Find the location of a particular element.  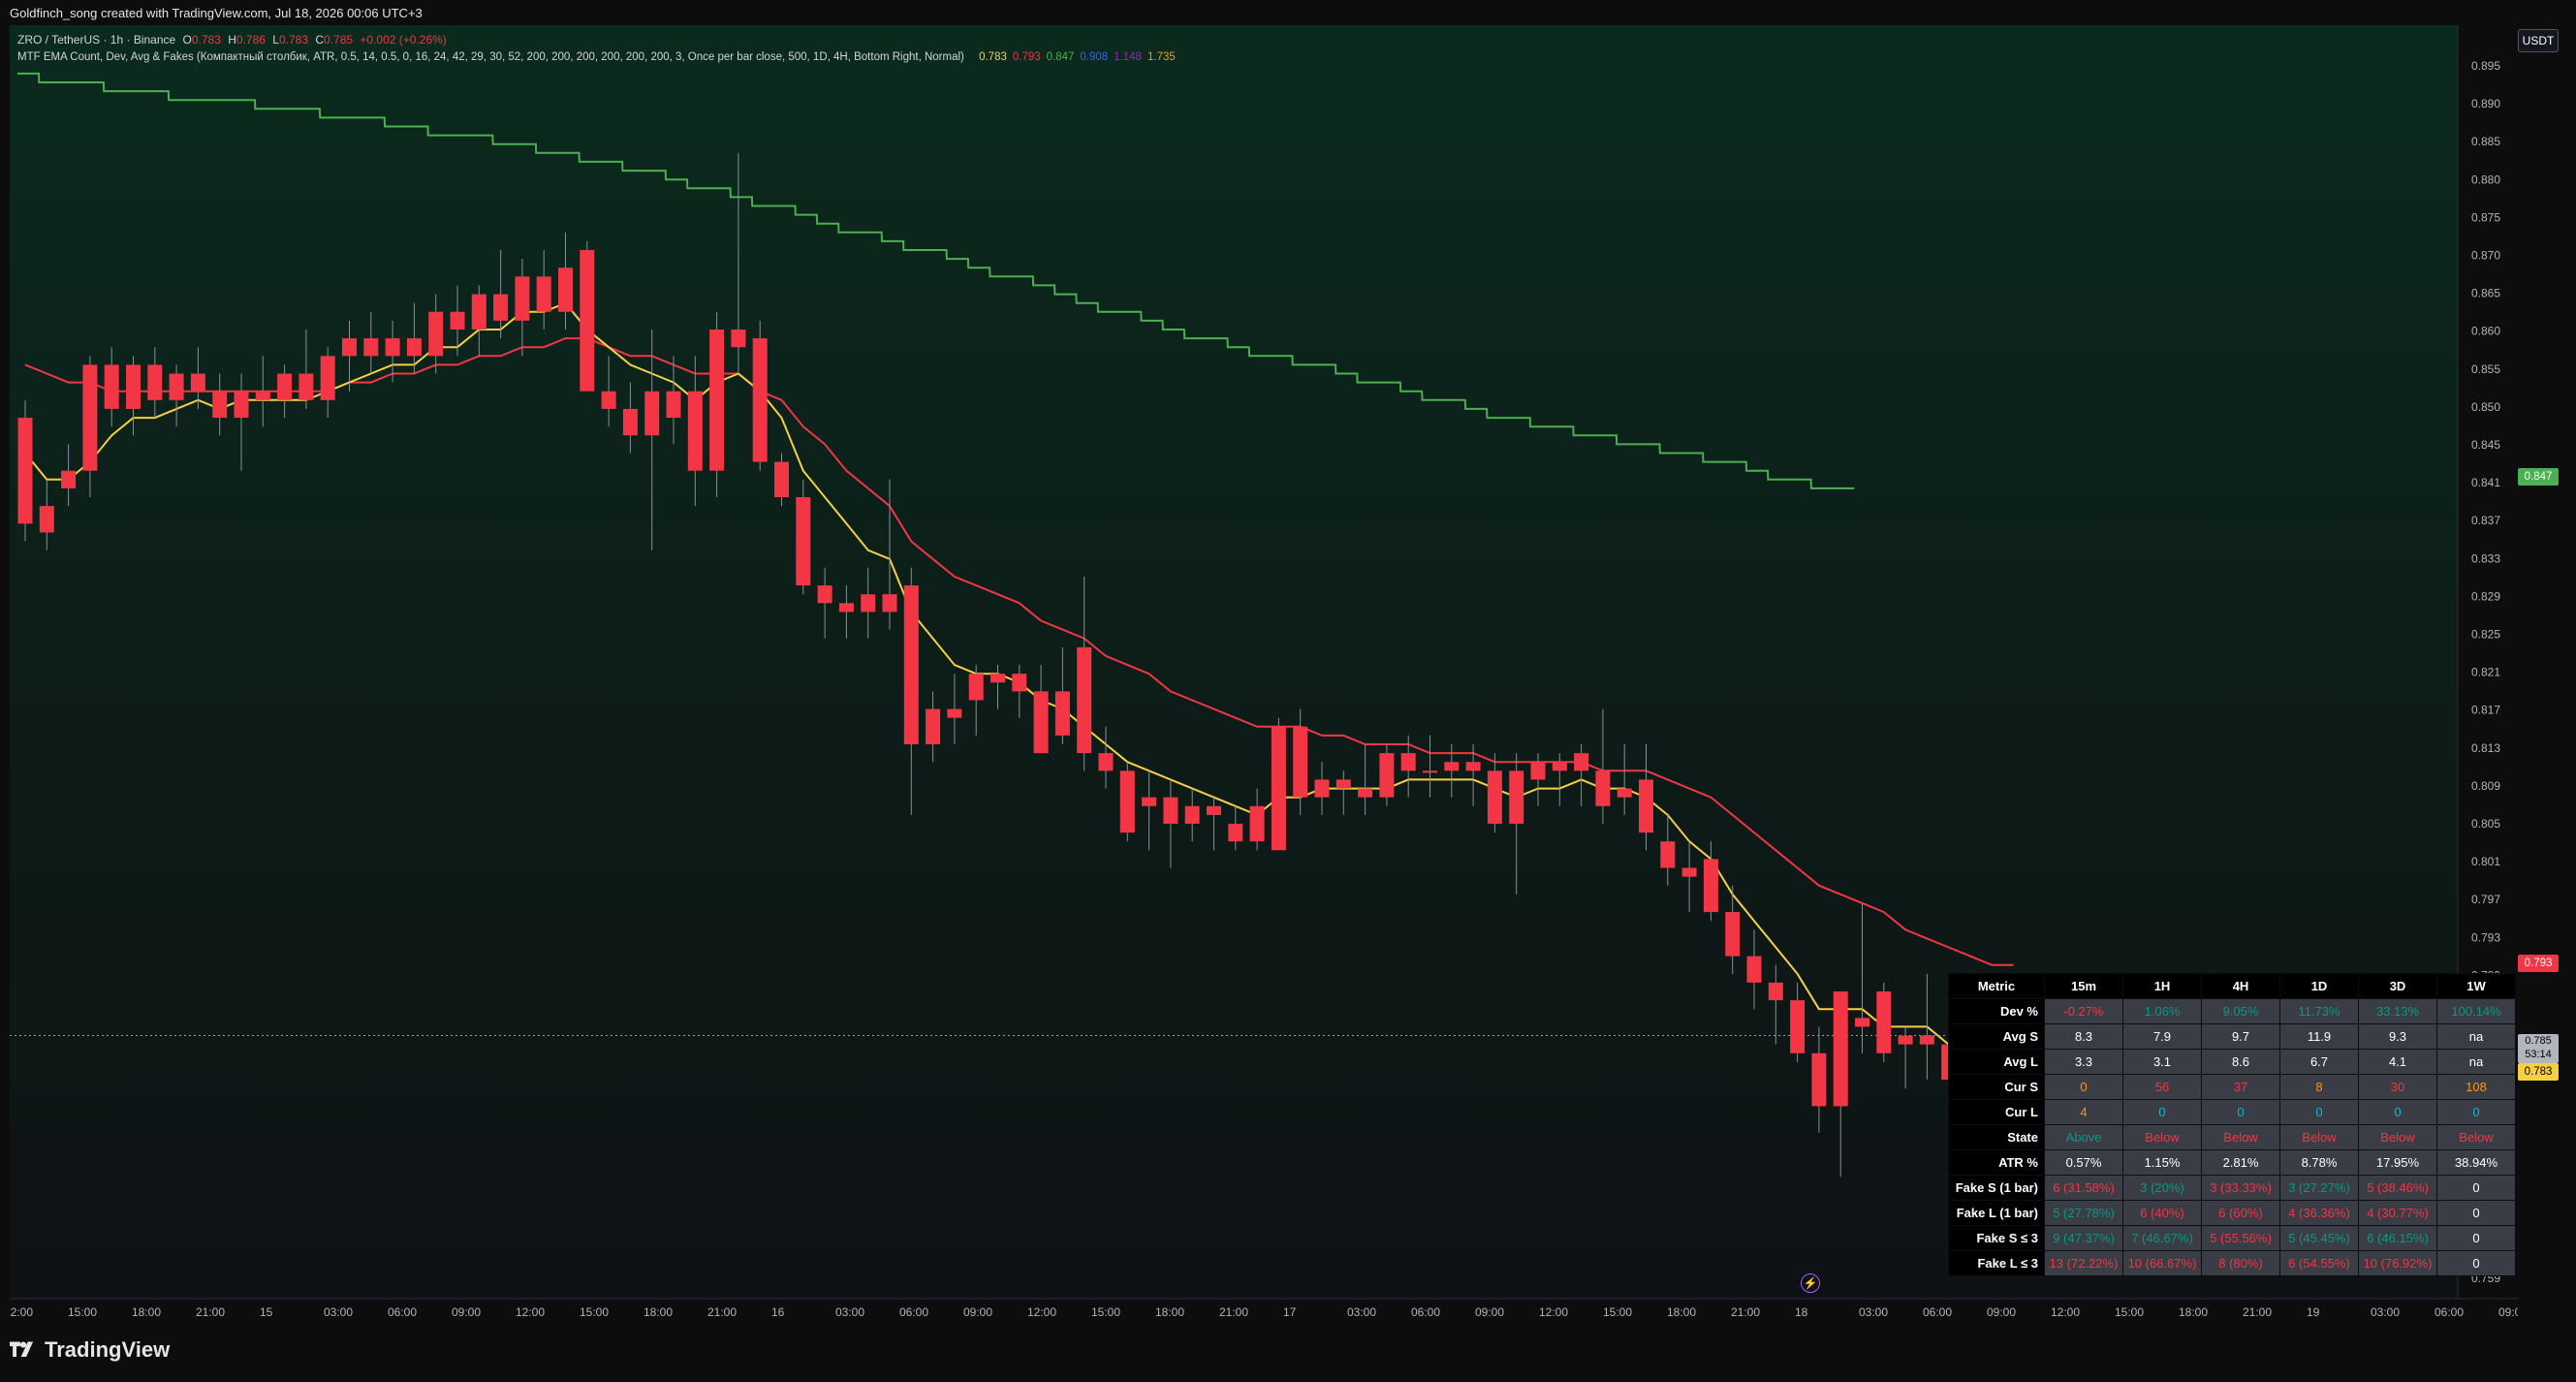

price-tick-label: 0.813 is located at coordinates (2485, 748).